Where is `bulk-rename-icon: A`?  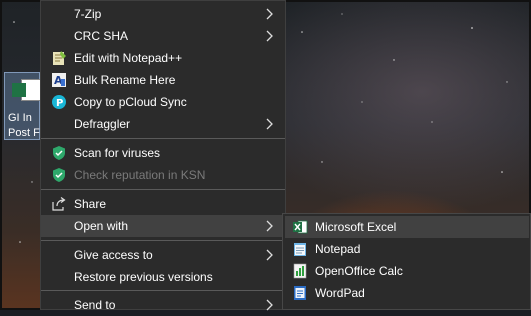 bulk-rename-icon: A is located at coordinates (59, 80).